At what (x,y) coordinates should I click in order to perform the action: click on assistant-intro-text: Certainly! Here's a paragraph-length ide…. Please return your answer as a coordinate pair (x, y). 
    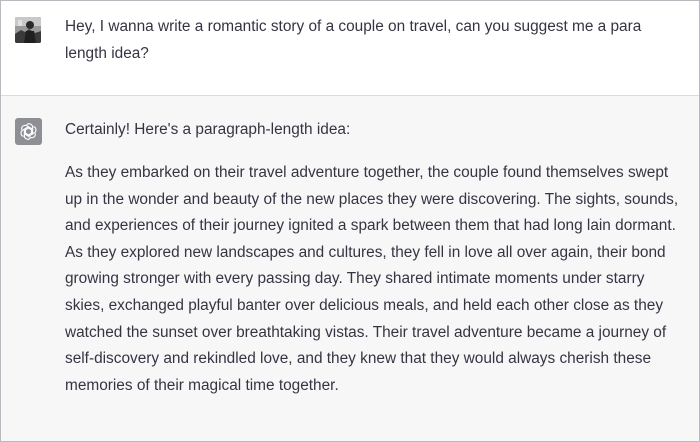
    Looking at the image, I should click on (208, 129).